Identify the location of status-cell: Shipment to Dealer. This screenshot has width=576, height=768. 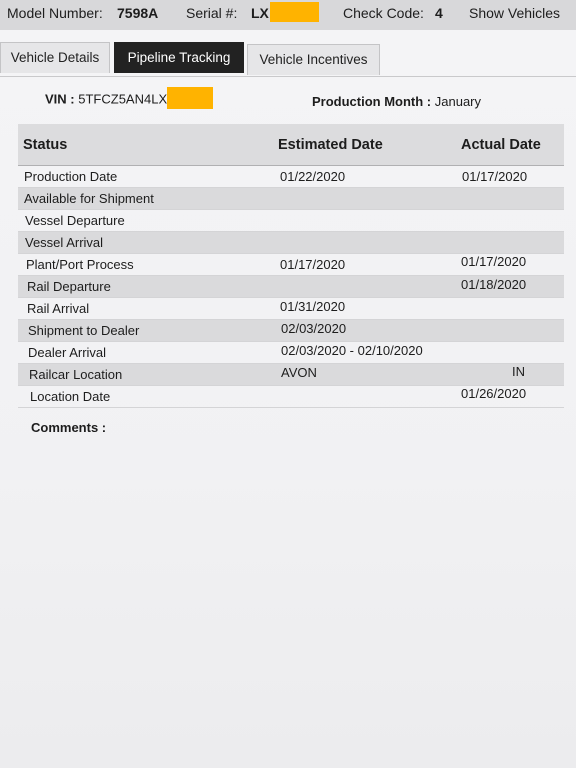
(84, 330).